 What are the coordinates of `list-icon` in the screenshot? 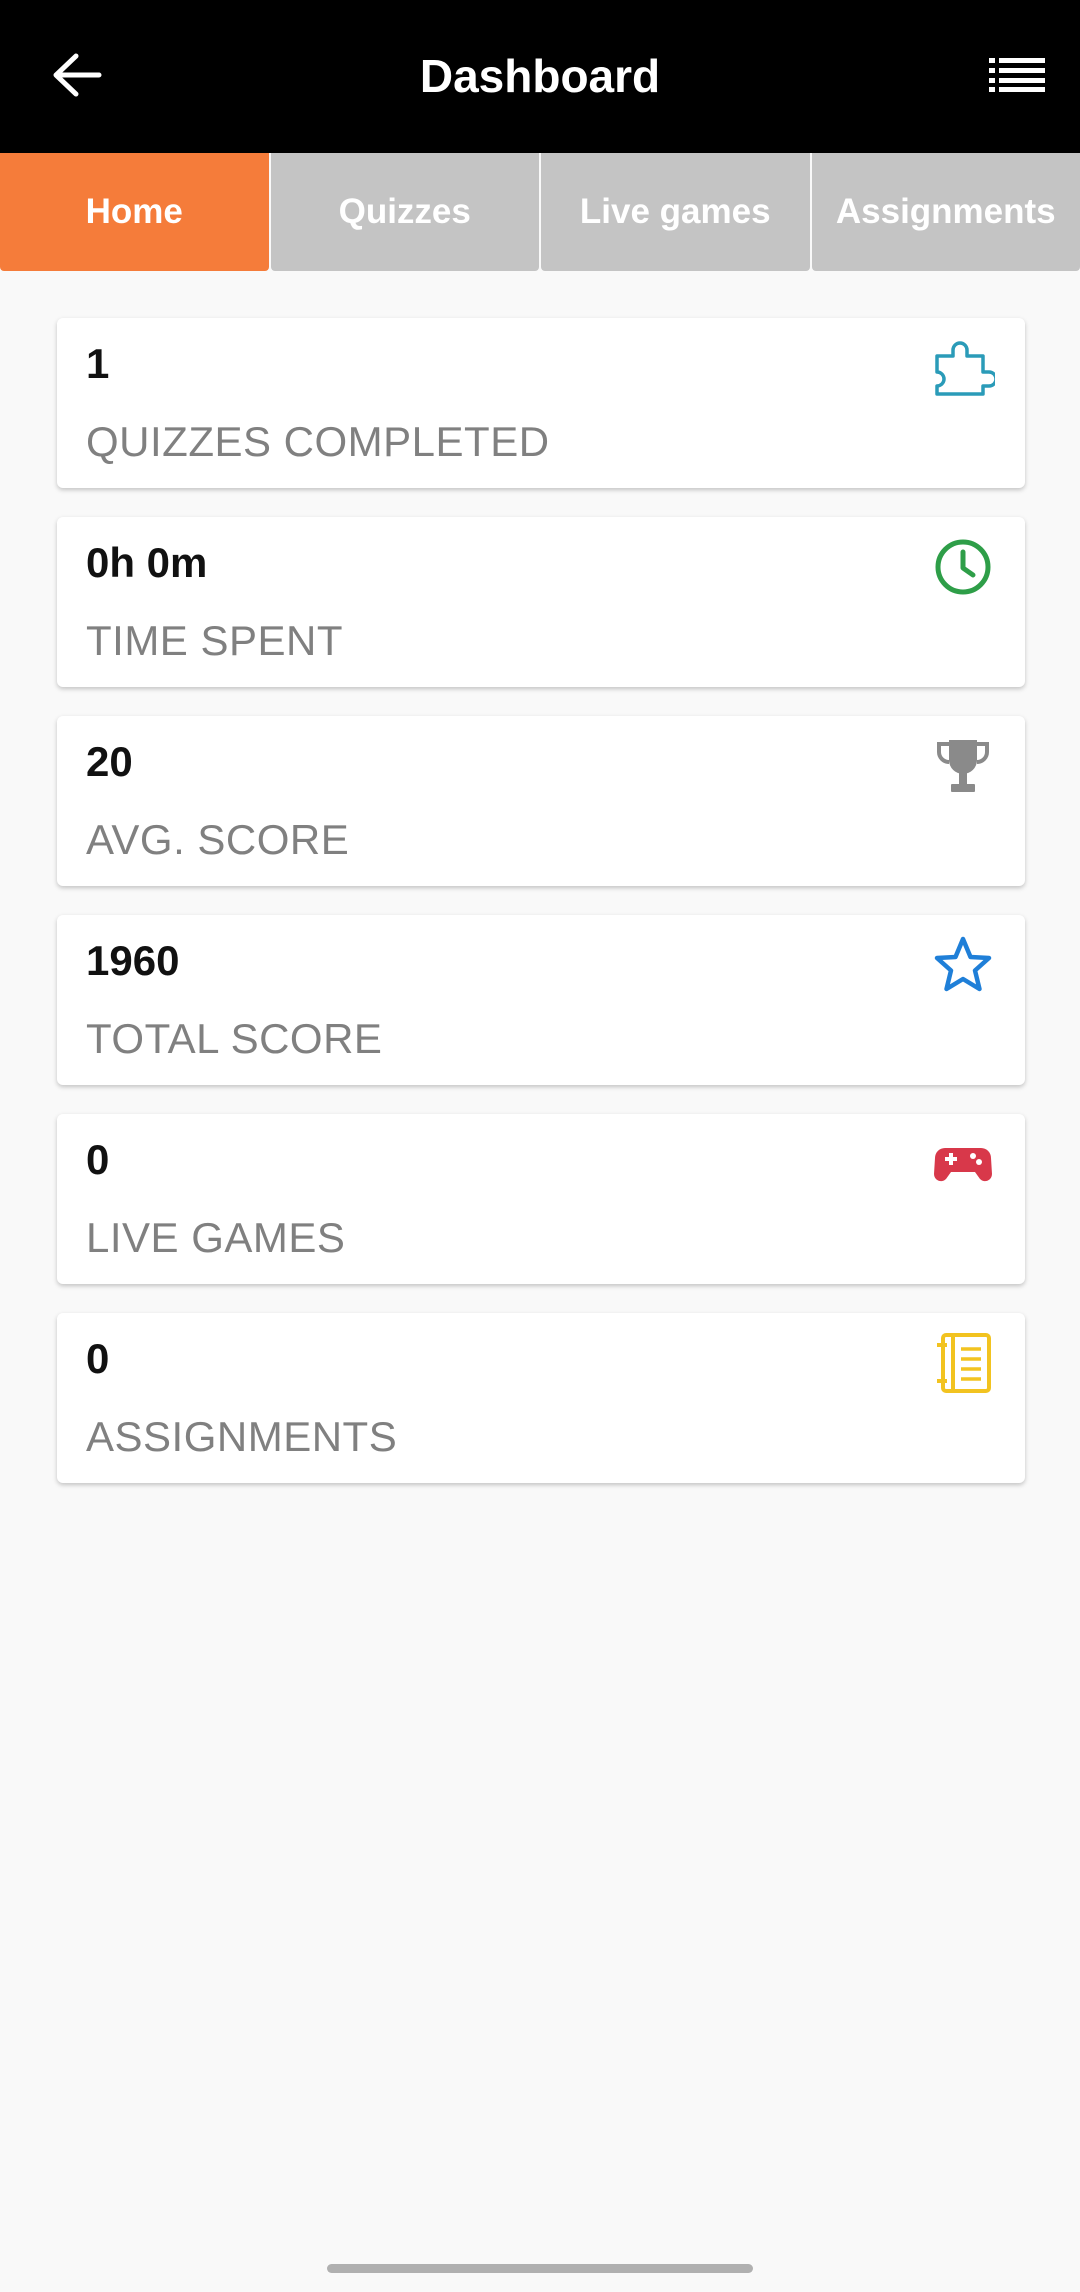 It's located at (1017, 75).